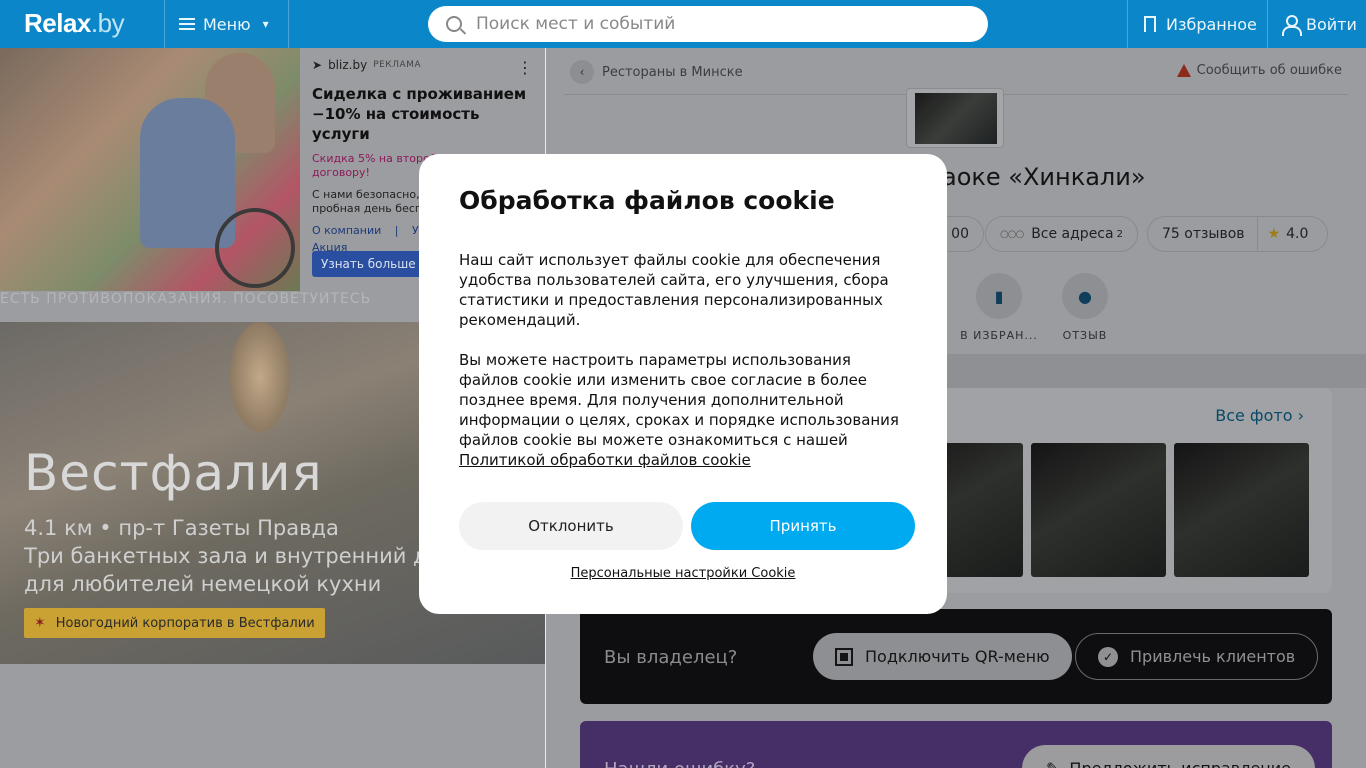  What do you see at coordinates (265, 24) in the screenshot?
I see `chevron-down-icon: ▾` at bounding box center [265, 24].